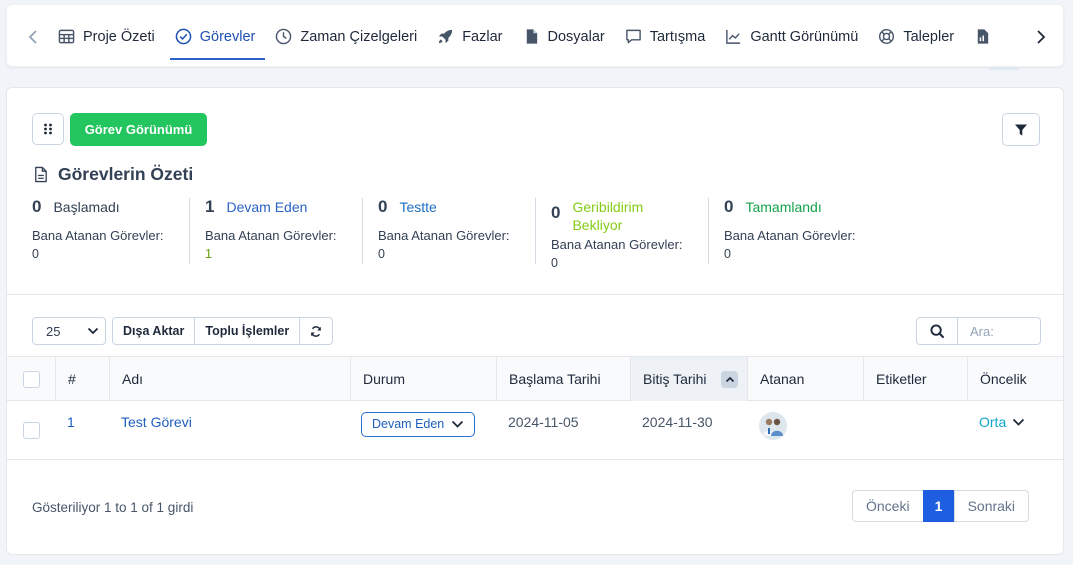 Image resolution: width=1073 pixels, height=565 pixels. Describe the element at coordinates (543, 422) in the screenshot. I see `start-date-cell: 2024-11-05` at that location.